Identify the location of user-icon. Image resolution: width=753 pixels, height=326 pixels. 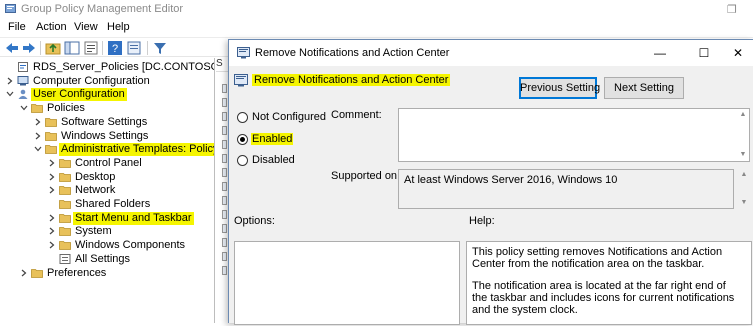
(23, 95).